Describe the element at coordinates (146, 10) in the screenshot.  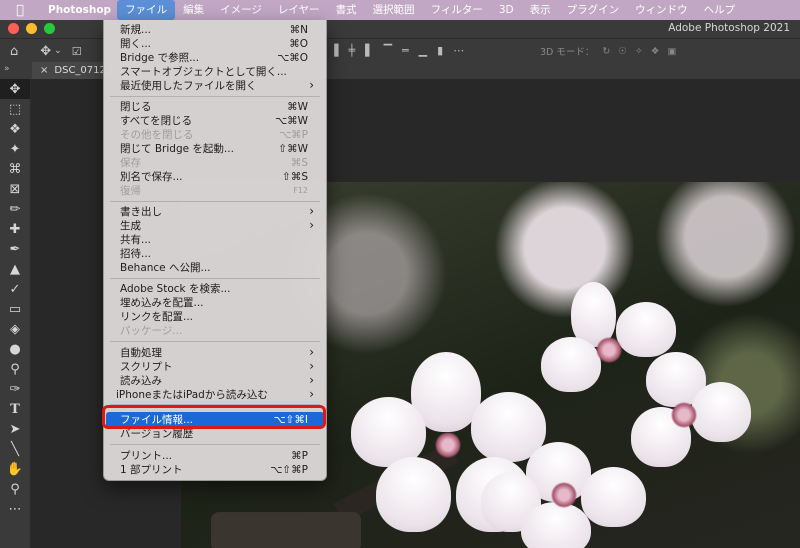
I see `menu-file: ファイル` at that location.